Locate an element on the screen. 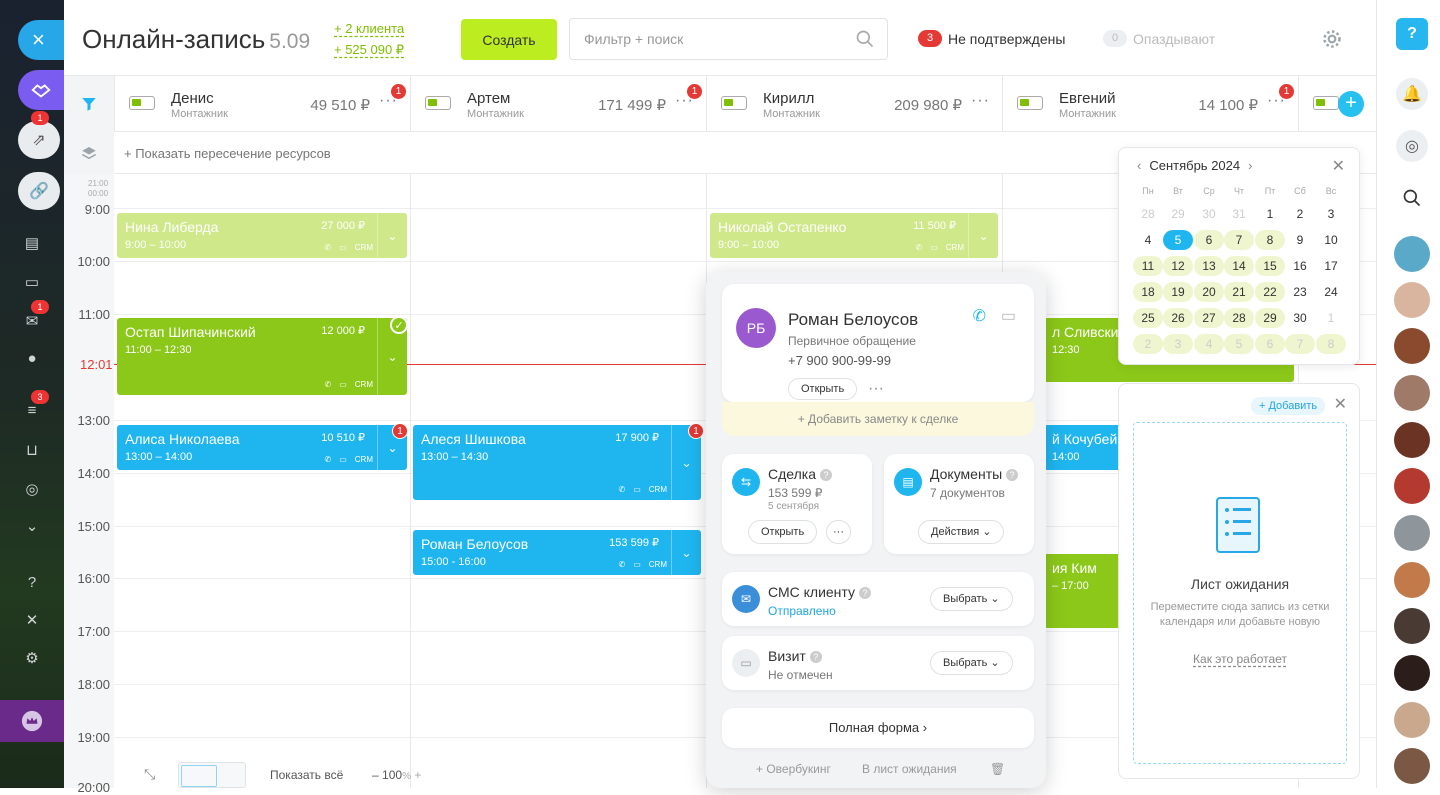  calendar-day: 28 is located at coordinates (1239, 318).